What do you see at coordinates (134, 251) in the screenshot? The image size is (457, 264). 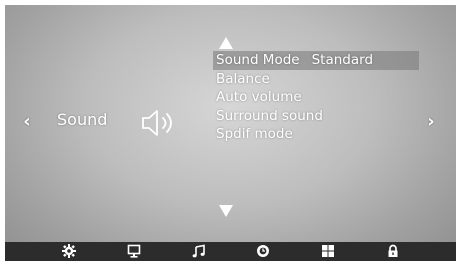 I see `monitor-icon` at bounding box center [134, 251].